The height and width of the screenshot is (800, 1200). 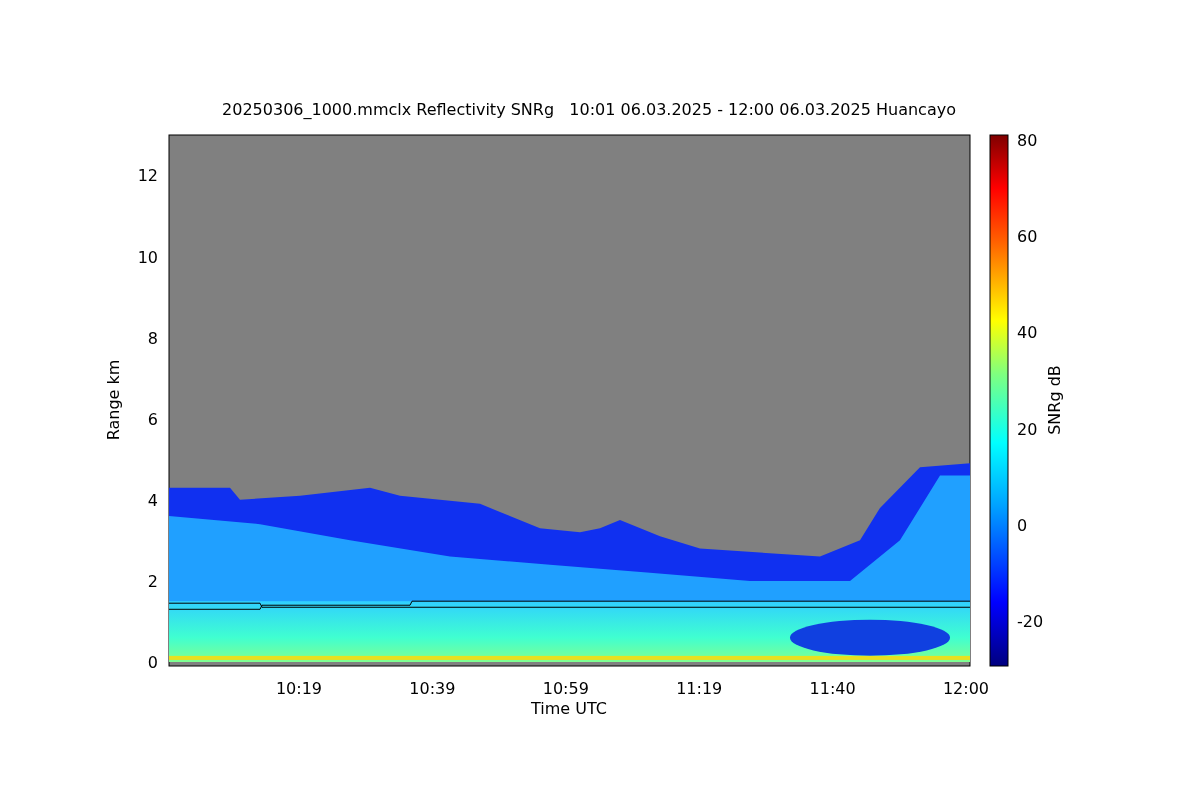 I want to click on colorbar-label: SNRg dB, so click(x=1054, y=400).